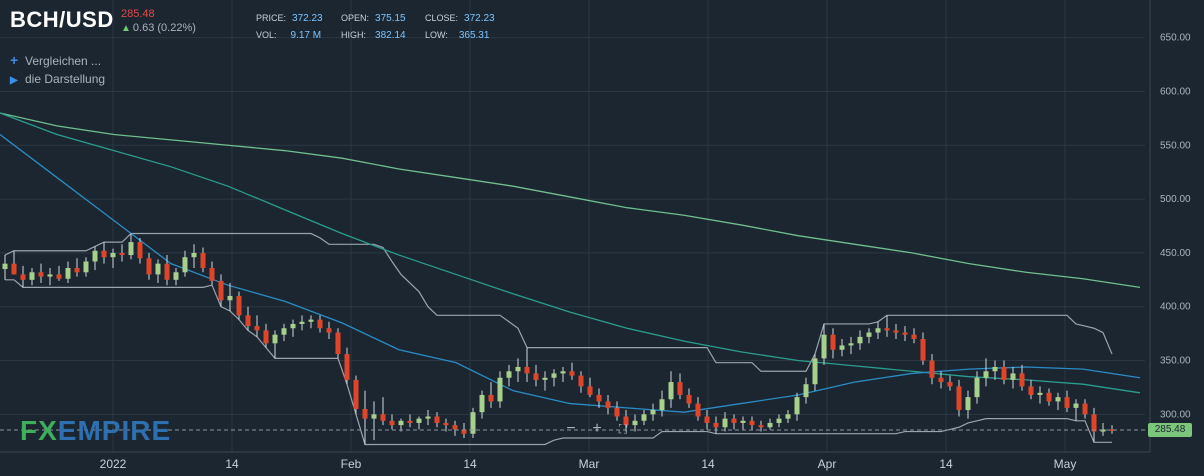  What do you see at coordinates (589, 464) in the screenshot?
I see `x-tick-label: Mar` at bounding box center [589, 464].